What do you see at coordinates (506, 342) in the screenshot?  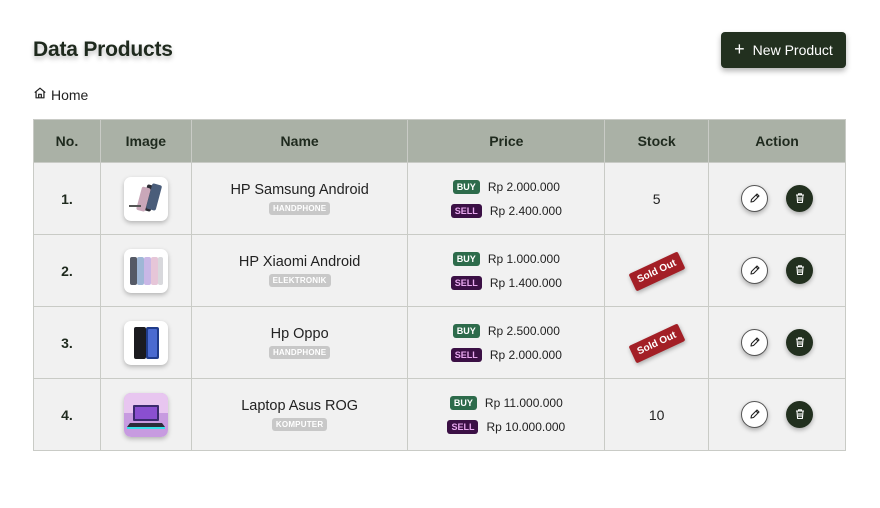 I see `row-price-cell: BUY Rp 2.500.000 SELL Rp 2.000.000` at bounding box center [506, 342].